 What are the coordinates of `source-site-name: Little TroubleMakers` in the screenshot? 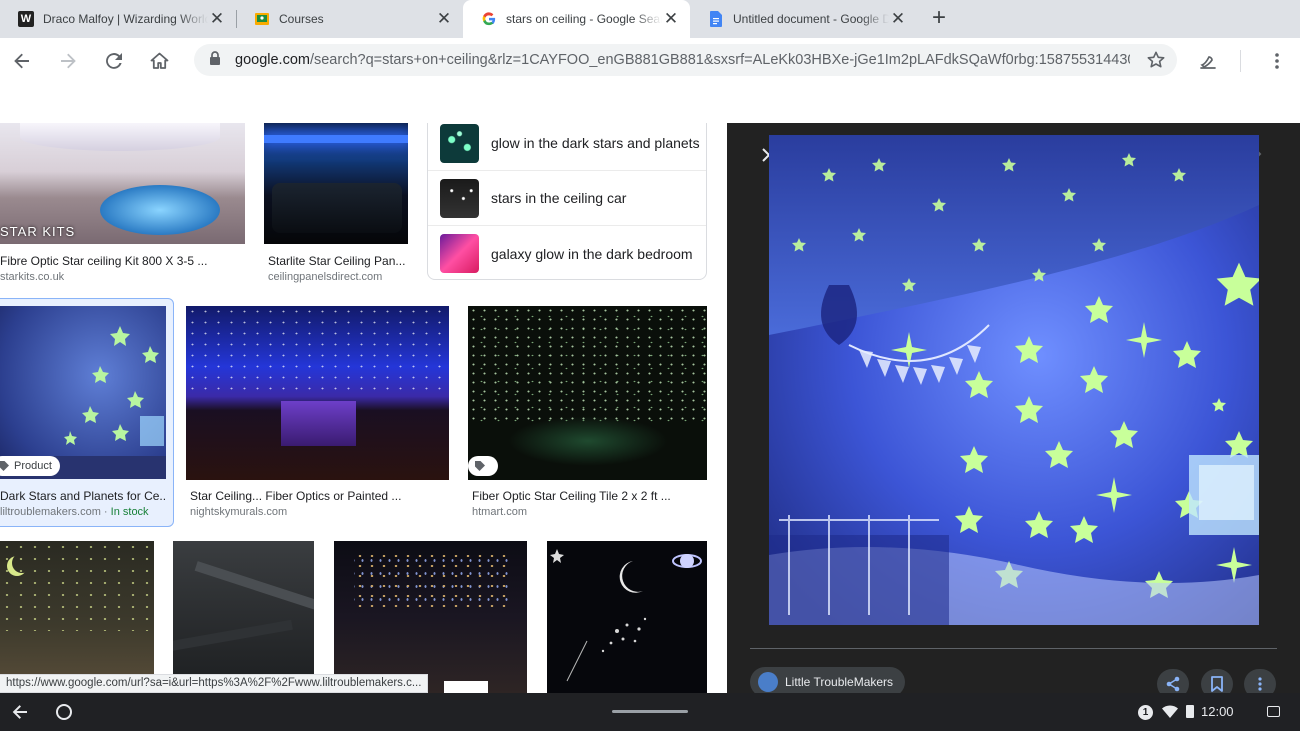 It's located at (839, 682).